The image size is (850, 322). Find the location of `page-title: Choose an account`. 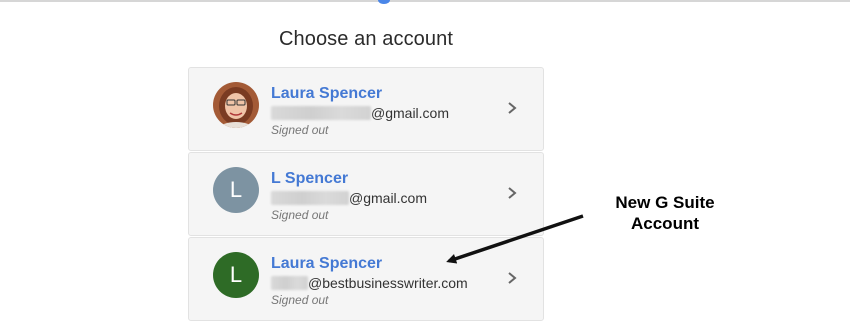

page-title: Choose an account is located at coordinates (366, 39).